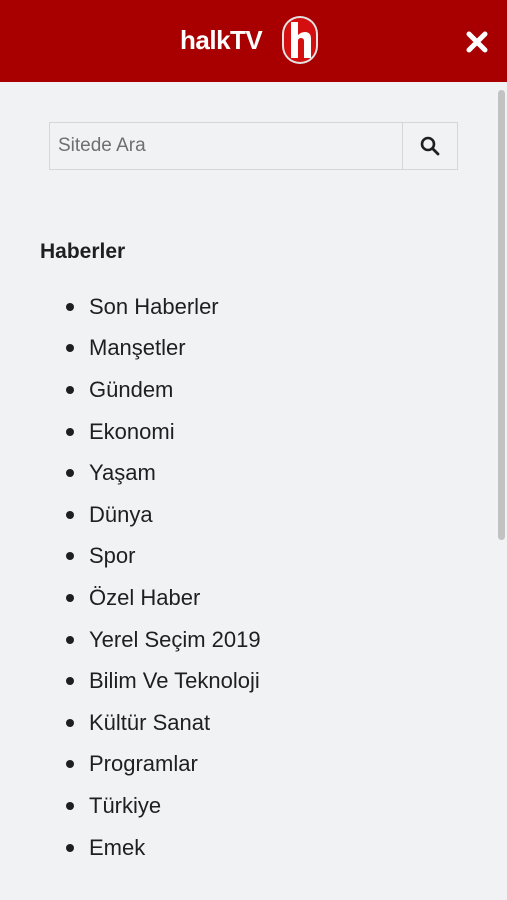 Image resolution: width=507 pixels, height=900 pixels. I want to click on menu-item: Türkiye, so click(163, 806).